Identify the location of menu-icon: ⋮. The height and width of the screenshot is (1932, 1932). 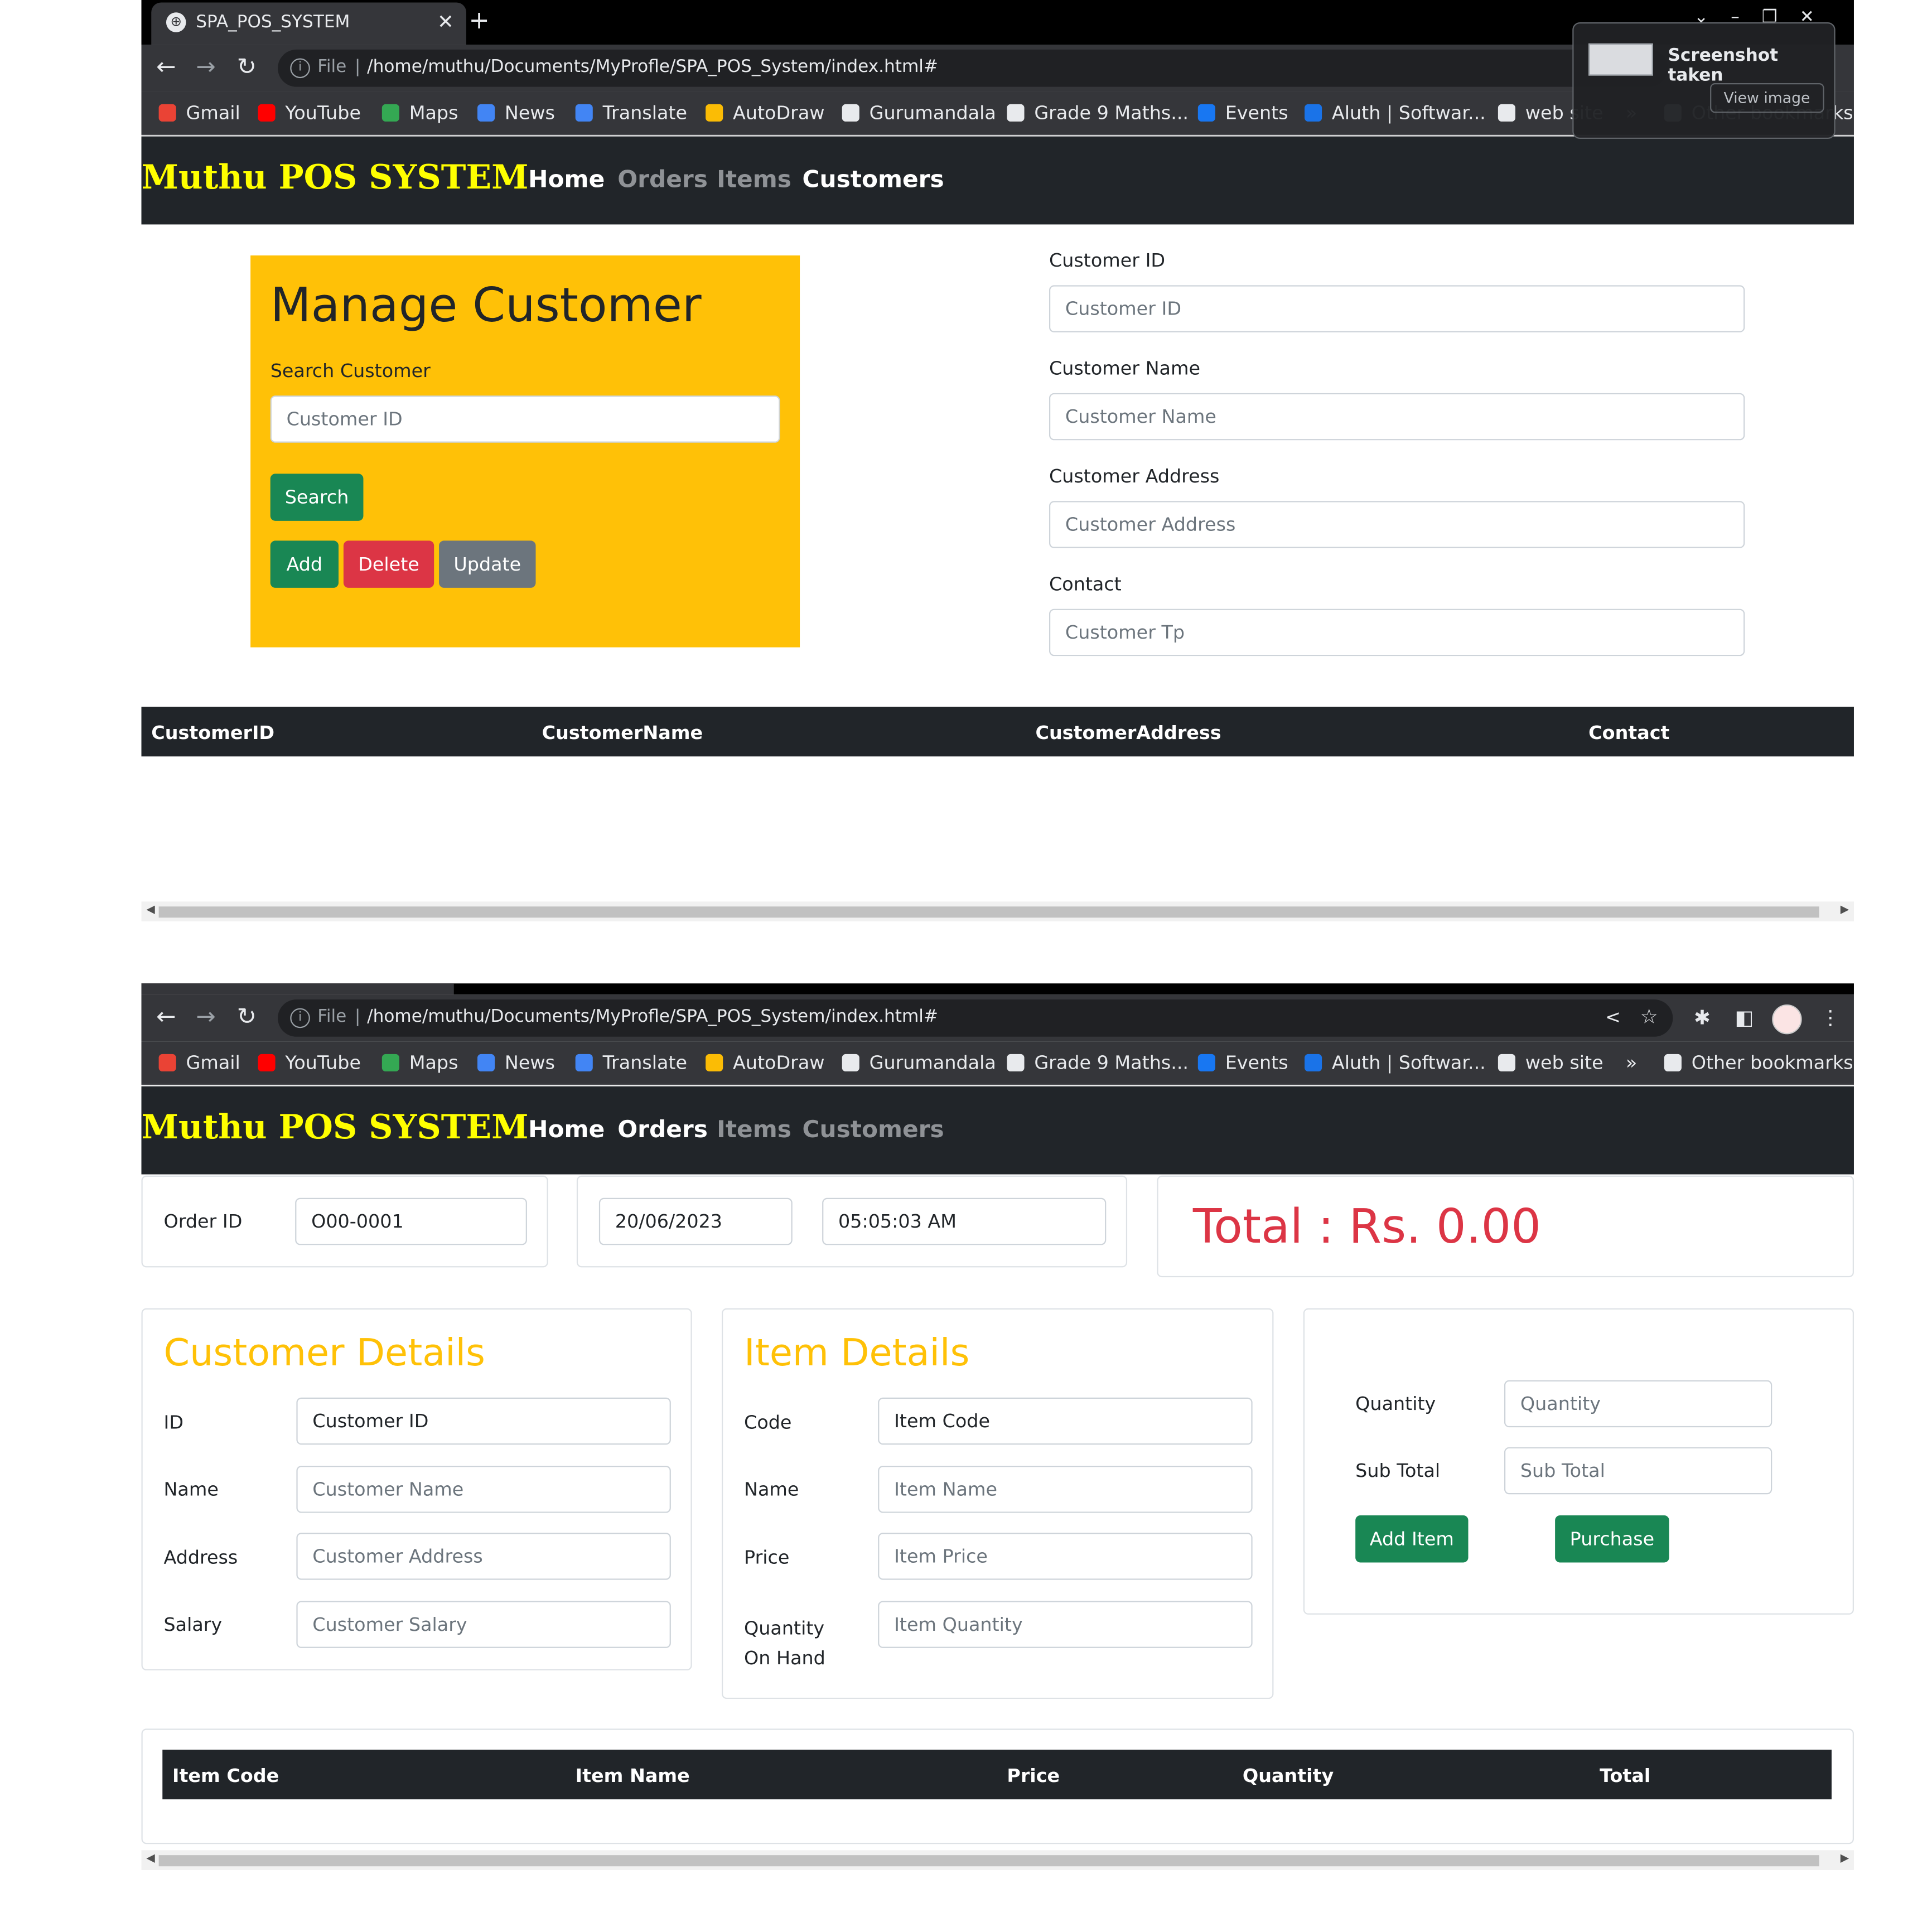
(1830, 1017).